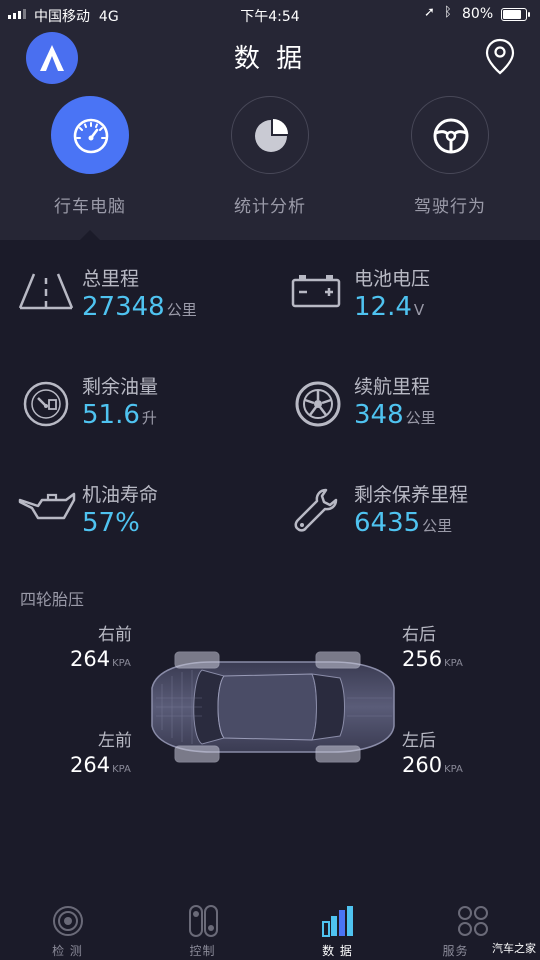 Image resolution: width=540 pixels, height=960 pixels. What do you see at coordinates (47, 506) in the screenshot?
I see `oil-can-icon` at bounding box center [47, 506].